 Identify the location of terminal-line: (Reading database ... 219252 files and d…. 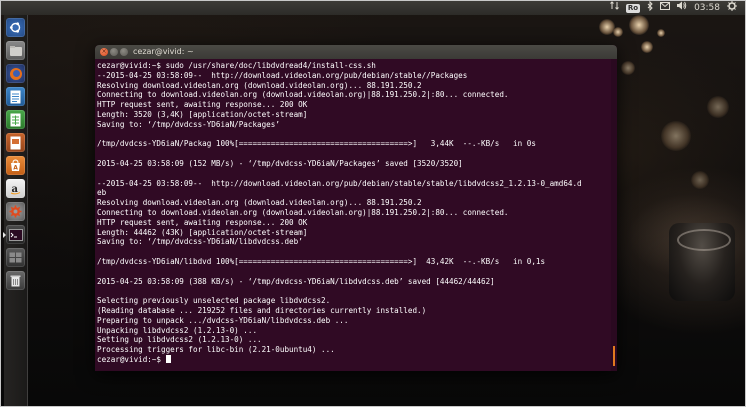
(262, 310).